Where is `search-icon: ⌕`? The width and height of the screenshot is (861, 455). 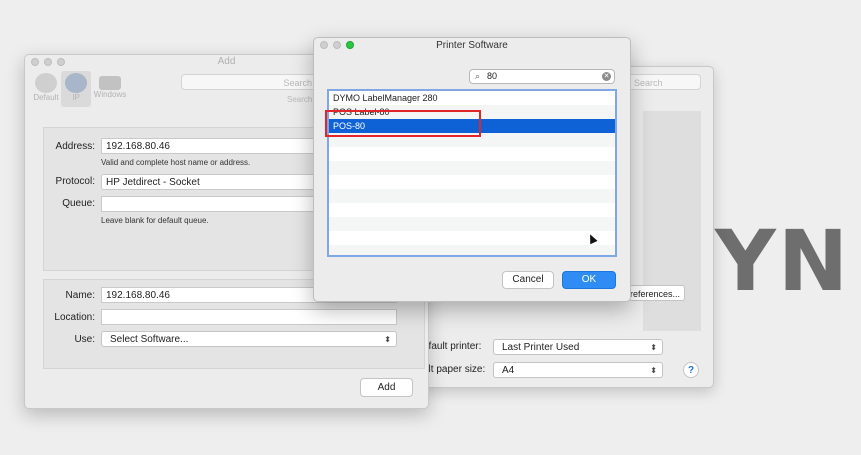
search-icon: ⌕ is located at coordinates (478, 76).